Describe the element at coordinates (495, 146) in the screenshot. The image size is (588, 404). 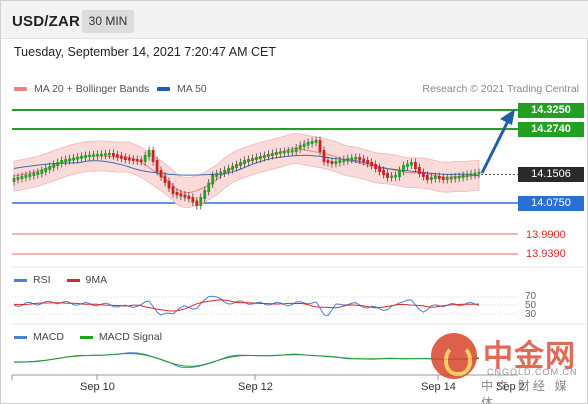
I see `forecast-arrow-shaft` at that location.